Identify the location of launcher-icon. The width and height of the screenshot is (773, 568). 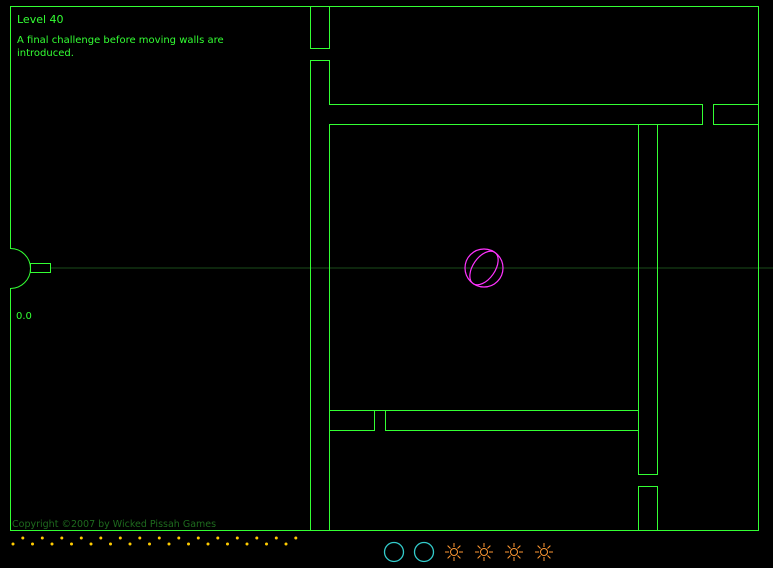
(40, 268).